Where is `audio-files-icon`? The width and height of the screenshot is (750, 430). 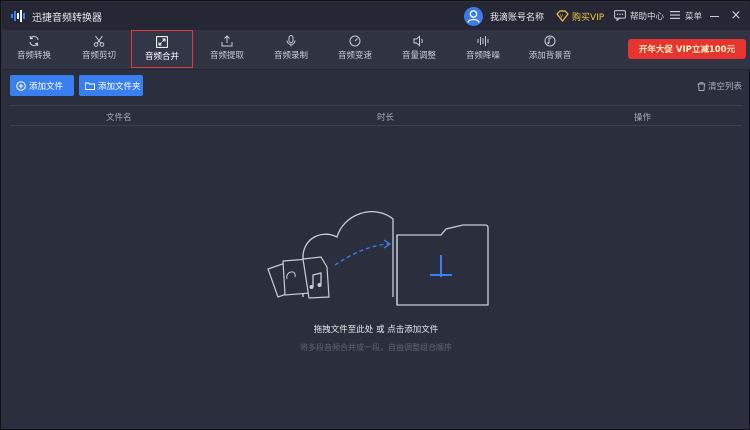 audio-files-icon is located at coordinates (298, 277).